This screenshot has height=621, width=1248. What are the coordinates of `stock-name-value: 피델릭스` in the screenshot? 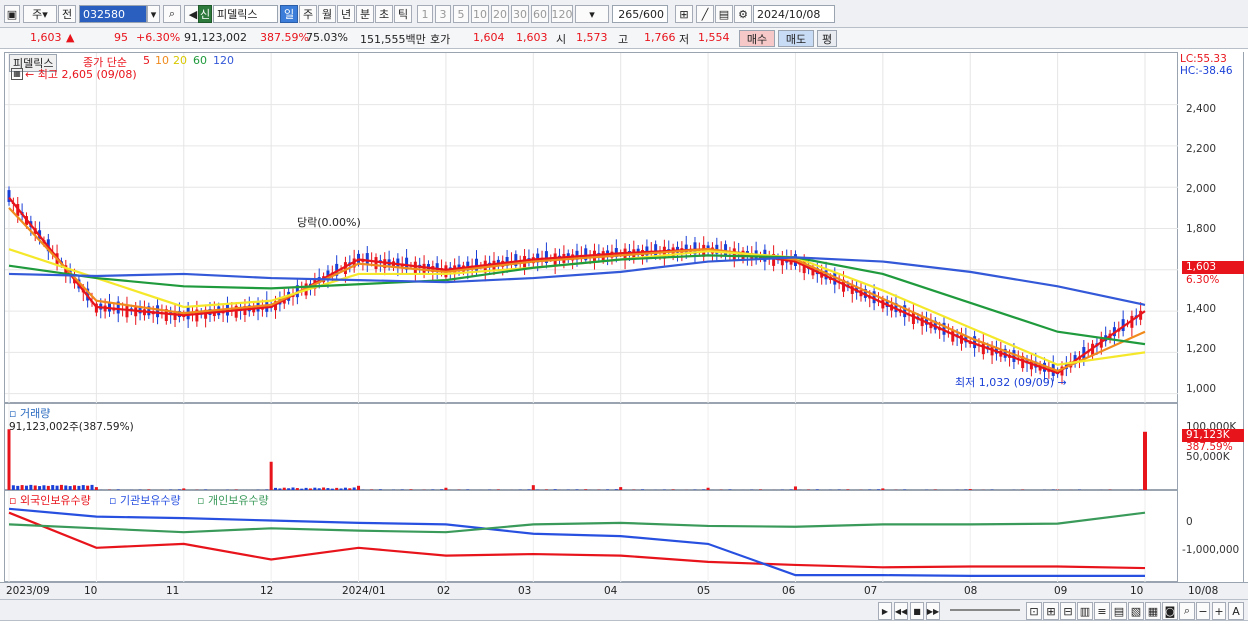 It's located at (237, 14).